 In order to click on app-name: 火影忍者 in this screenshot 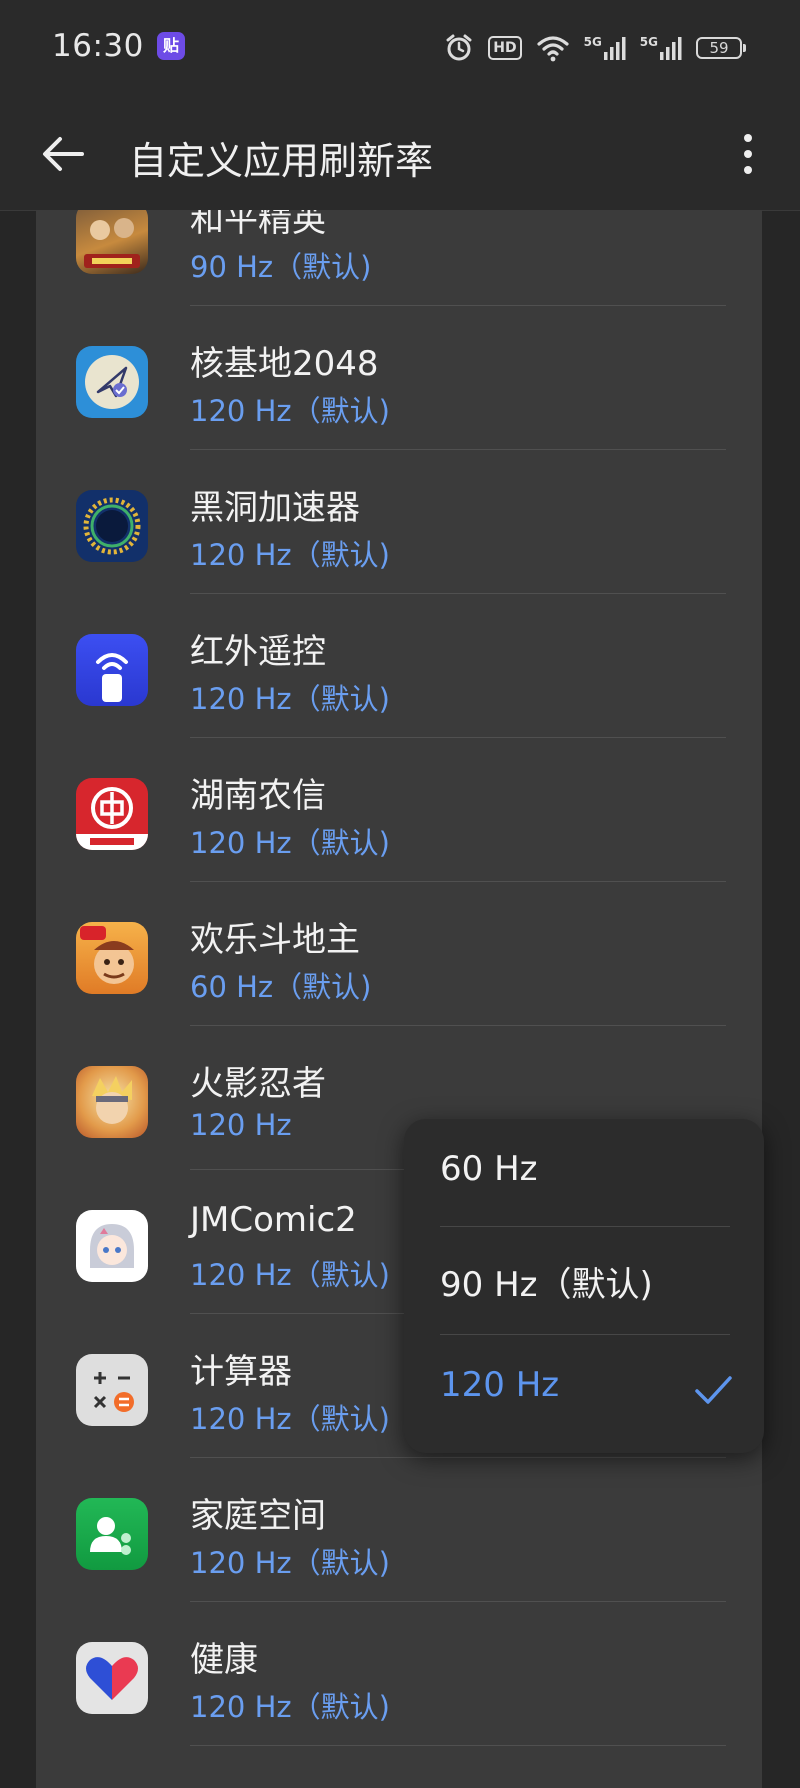, I will do `click(258, 1084)`.